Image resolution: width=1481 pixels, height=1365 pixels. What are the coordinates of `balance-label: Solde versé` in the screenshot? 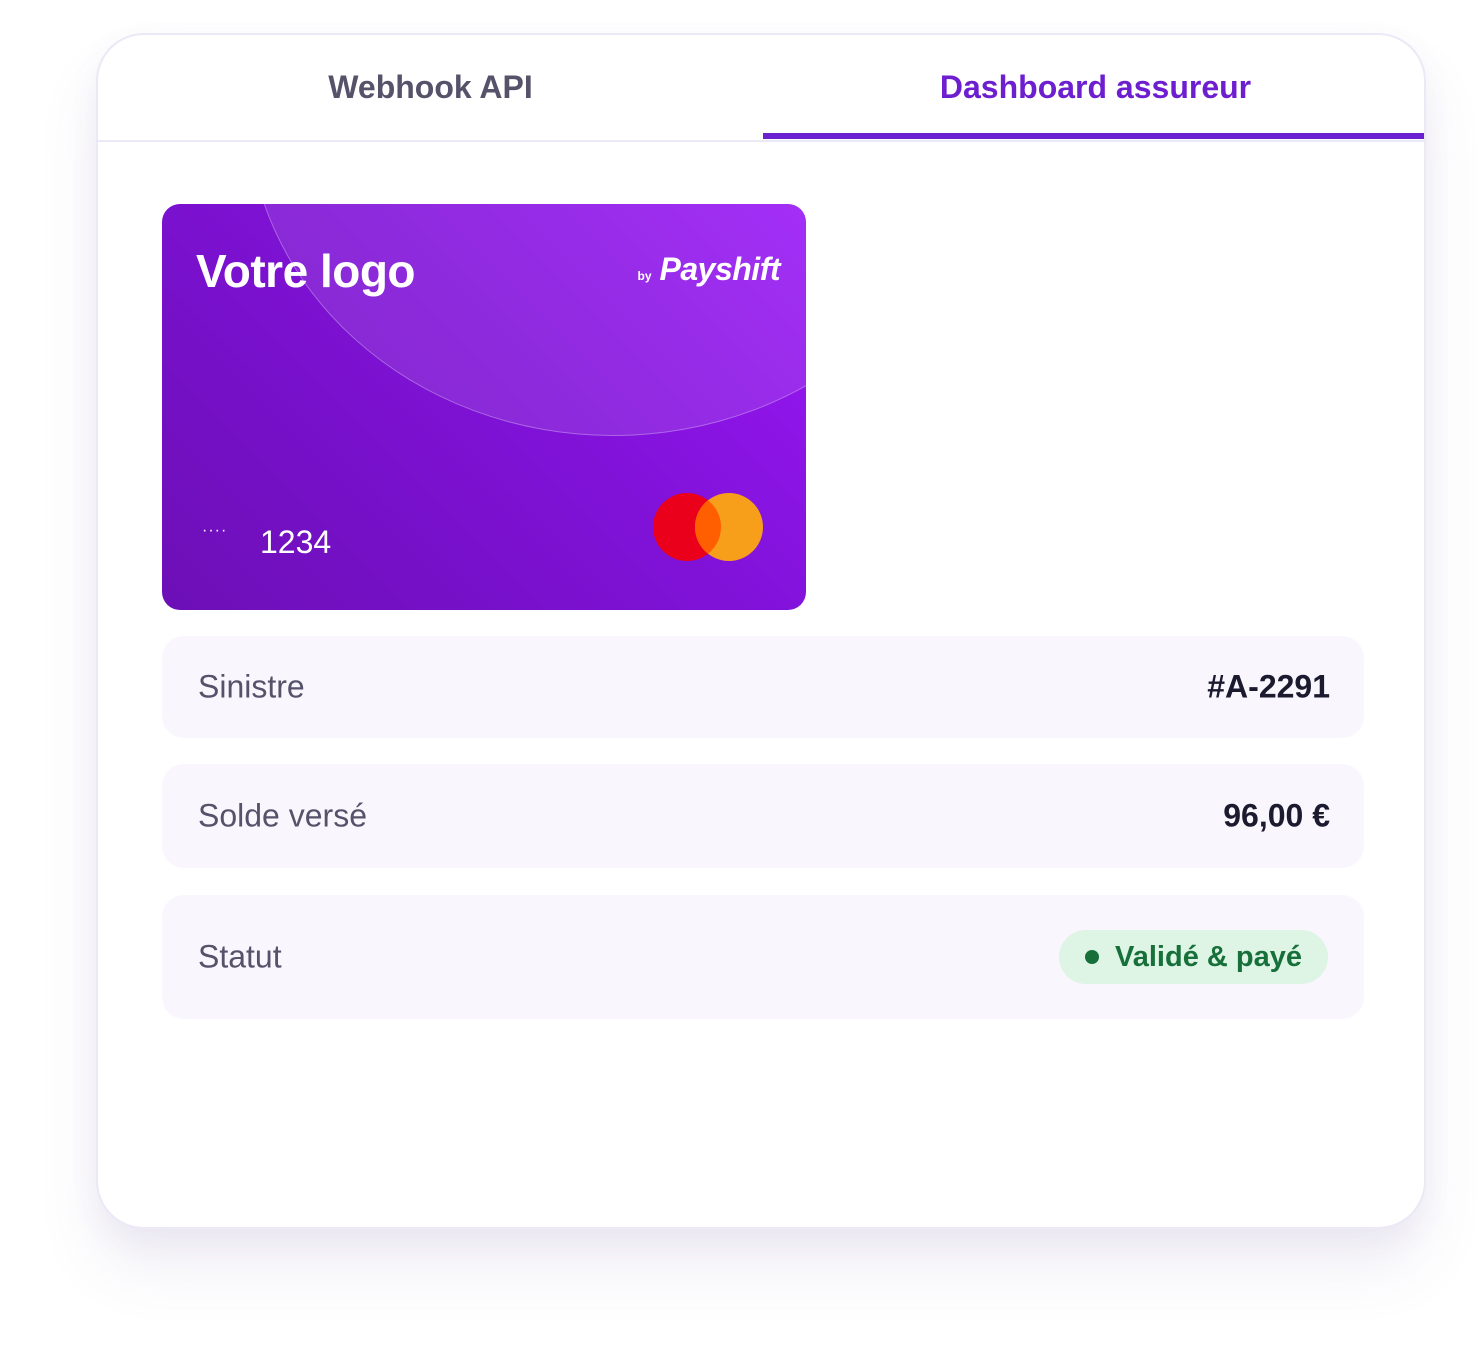 It's located at (282, 815).